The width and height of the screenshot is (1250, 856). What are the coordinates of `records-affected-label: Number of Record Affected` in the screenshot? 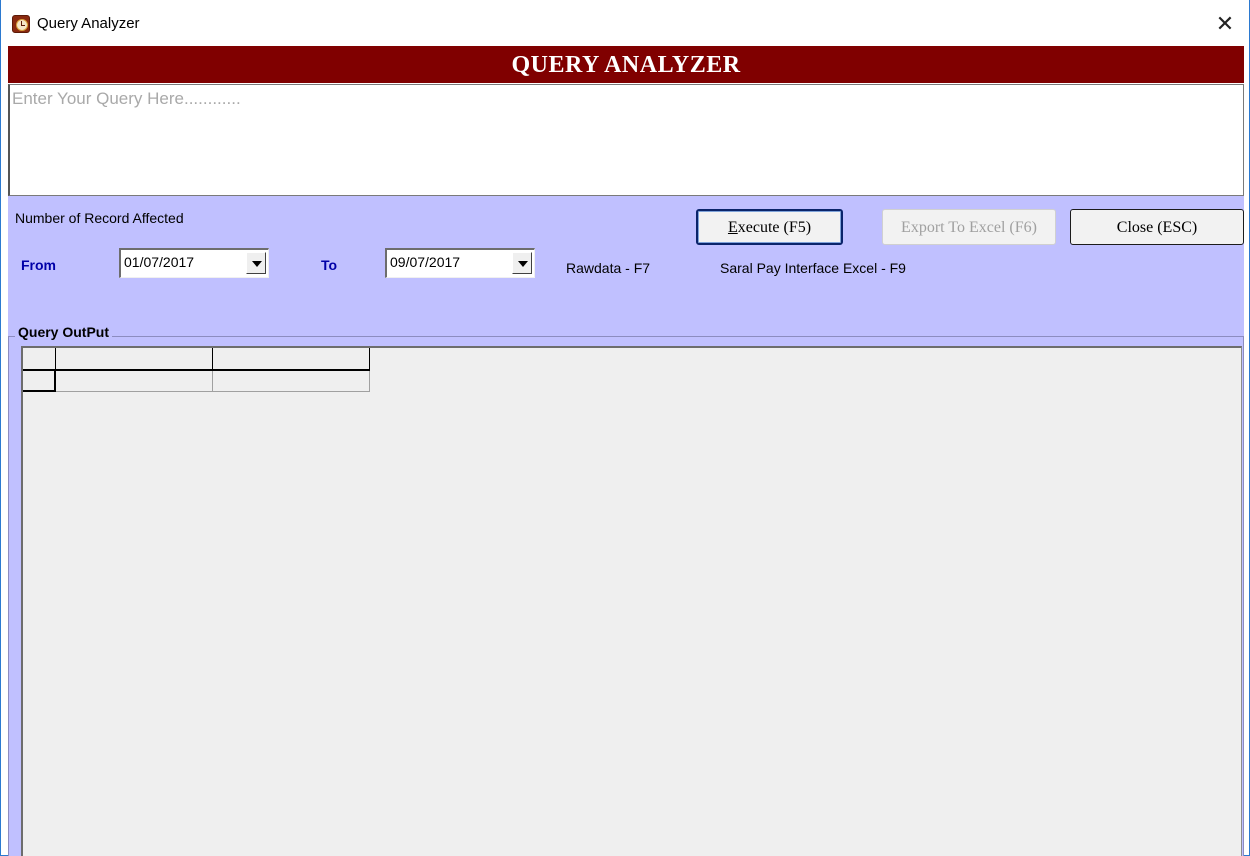 It's located at (99, 218).